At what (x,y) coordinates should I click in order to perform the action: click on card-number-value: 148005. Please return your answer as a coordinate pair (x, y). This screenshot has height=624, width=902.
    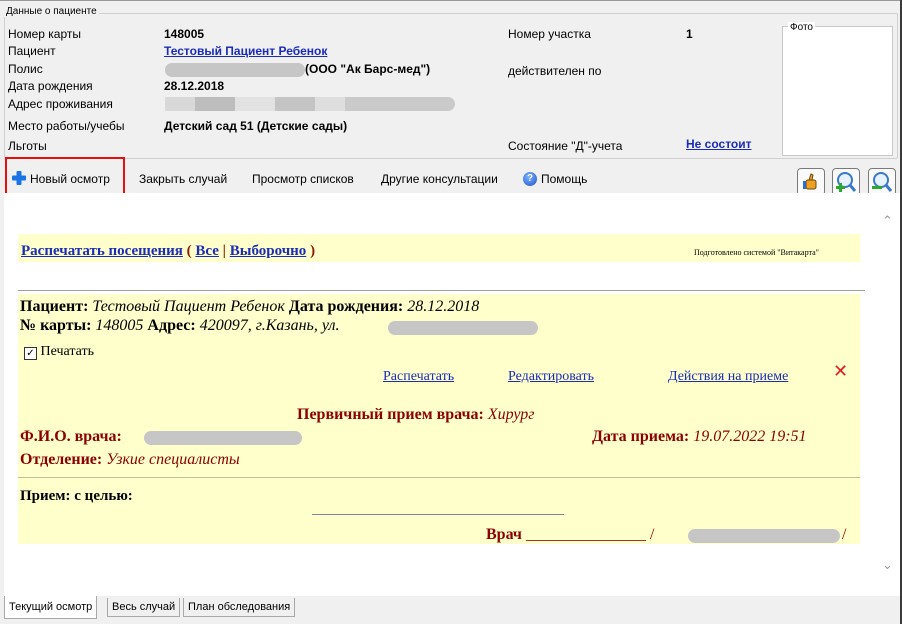
    Looking at the image, I should click on (184, 34).